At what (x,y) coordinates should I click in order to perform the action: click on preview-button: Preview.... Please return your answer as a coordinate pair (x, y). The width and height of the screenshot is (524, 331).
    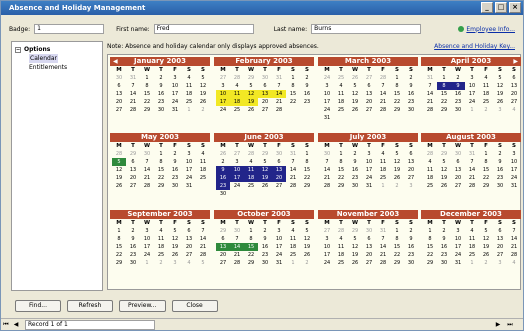
    Looking at the image, I should click on (142, 306).